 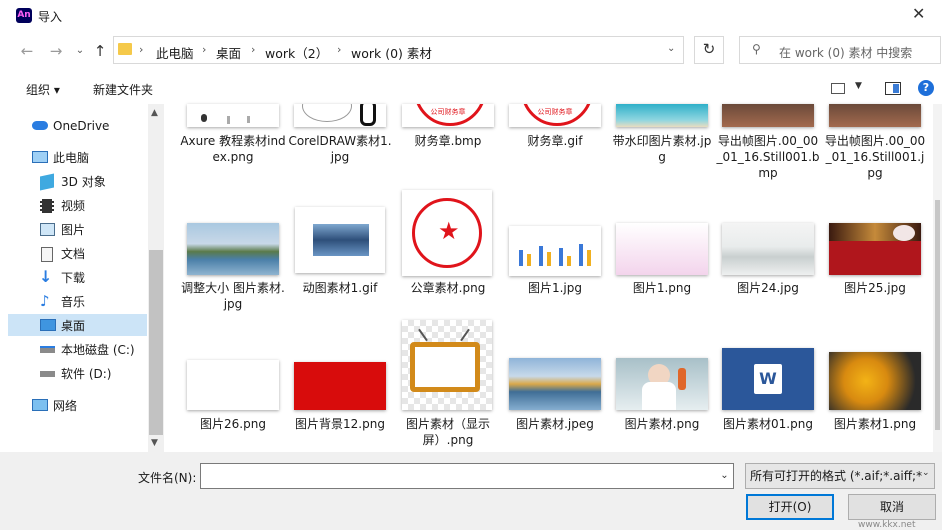 I want to click on file-name: Axure 教程素材index.png, so click(x=233, y=149).